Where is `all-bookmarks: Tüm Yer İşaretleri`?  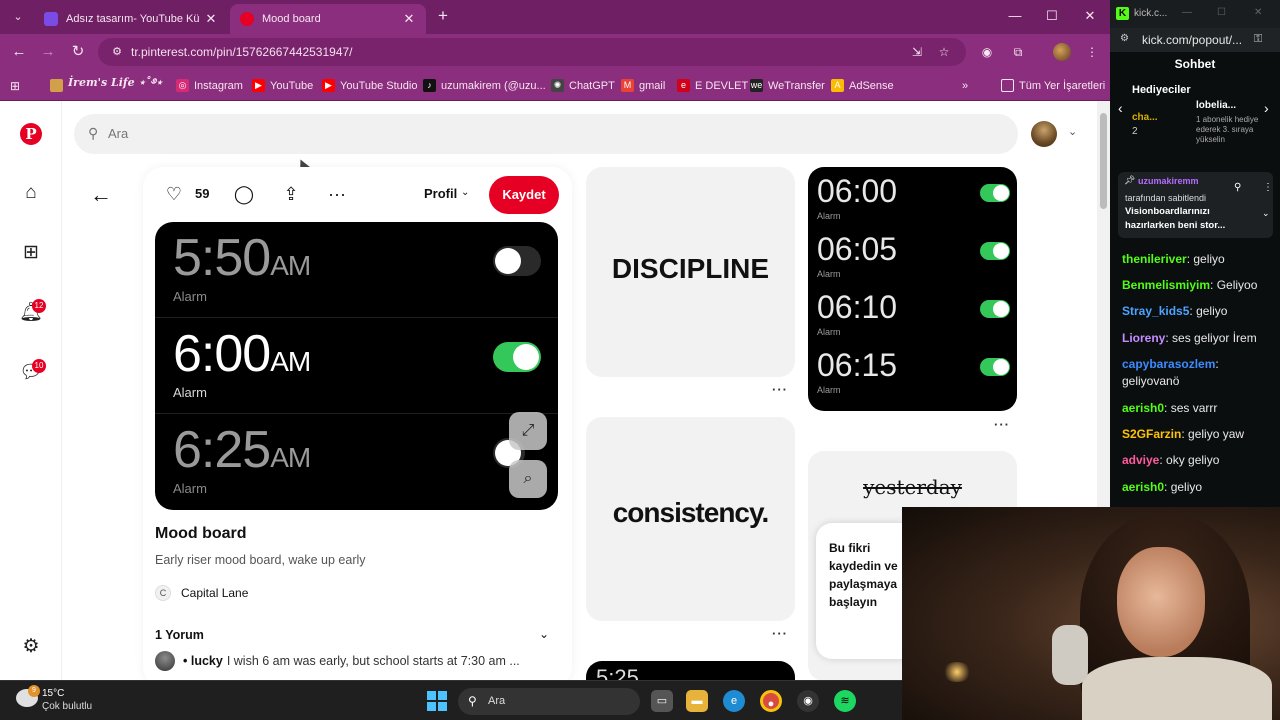
all-bookmarks: Tüm Yer İşaretleri is located at coordinates (1053, 85).